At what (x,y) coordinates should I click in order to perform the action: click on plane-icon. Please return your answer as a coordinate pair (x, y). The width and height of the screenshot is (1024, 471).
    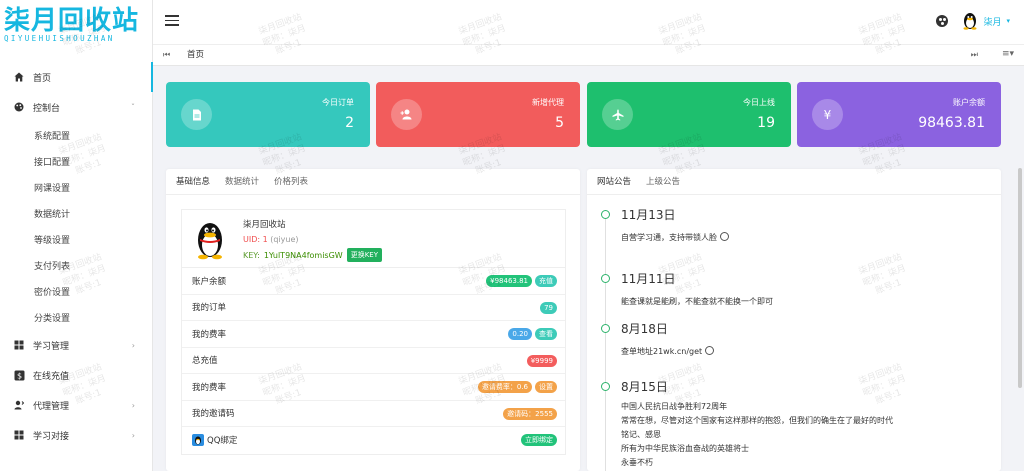
    Looking at the image, I should click on (617, 114).